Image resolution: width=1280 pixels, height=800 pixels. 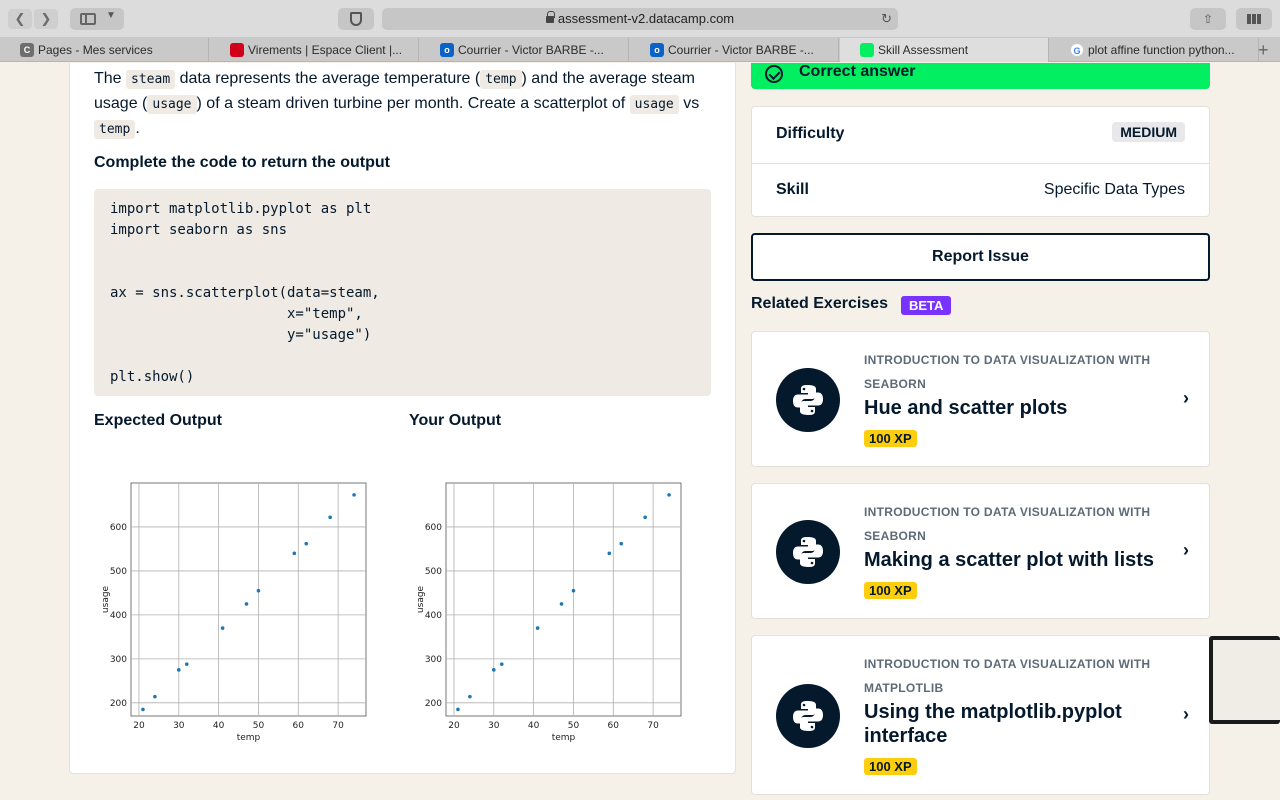 What do you see at coordinates (118, 660) in the screenshot?
I see `y-tick-label: 300` at bounding box center [118, 660].